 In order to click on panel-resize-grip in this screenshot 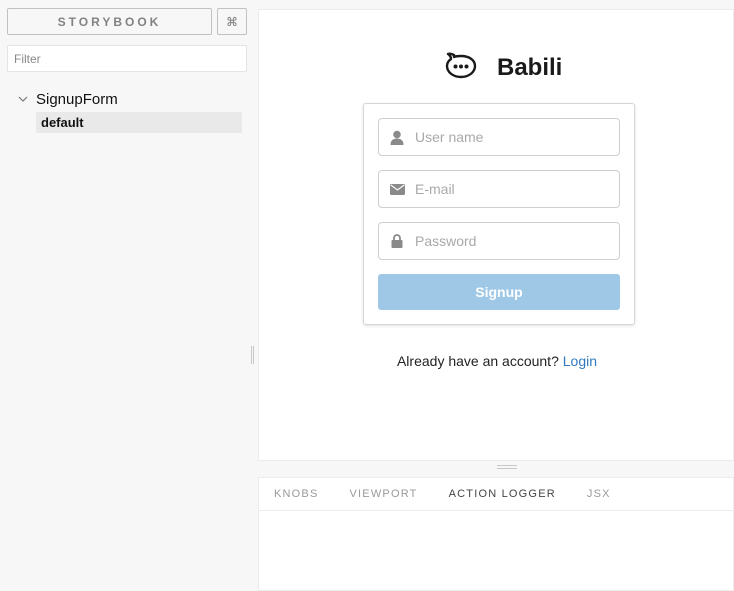, I will do `click(507, 467)`.